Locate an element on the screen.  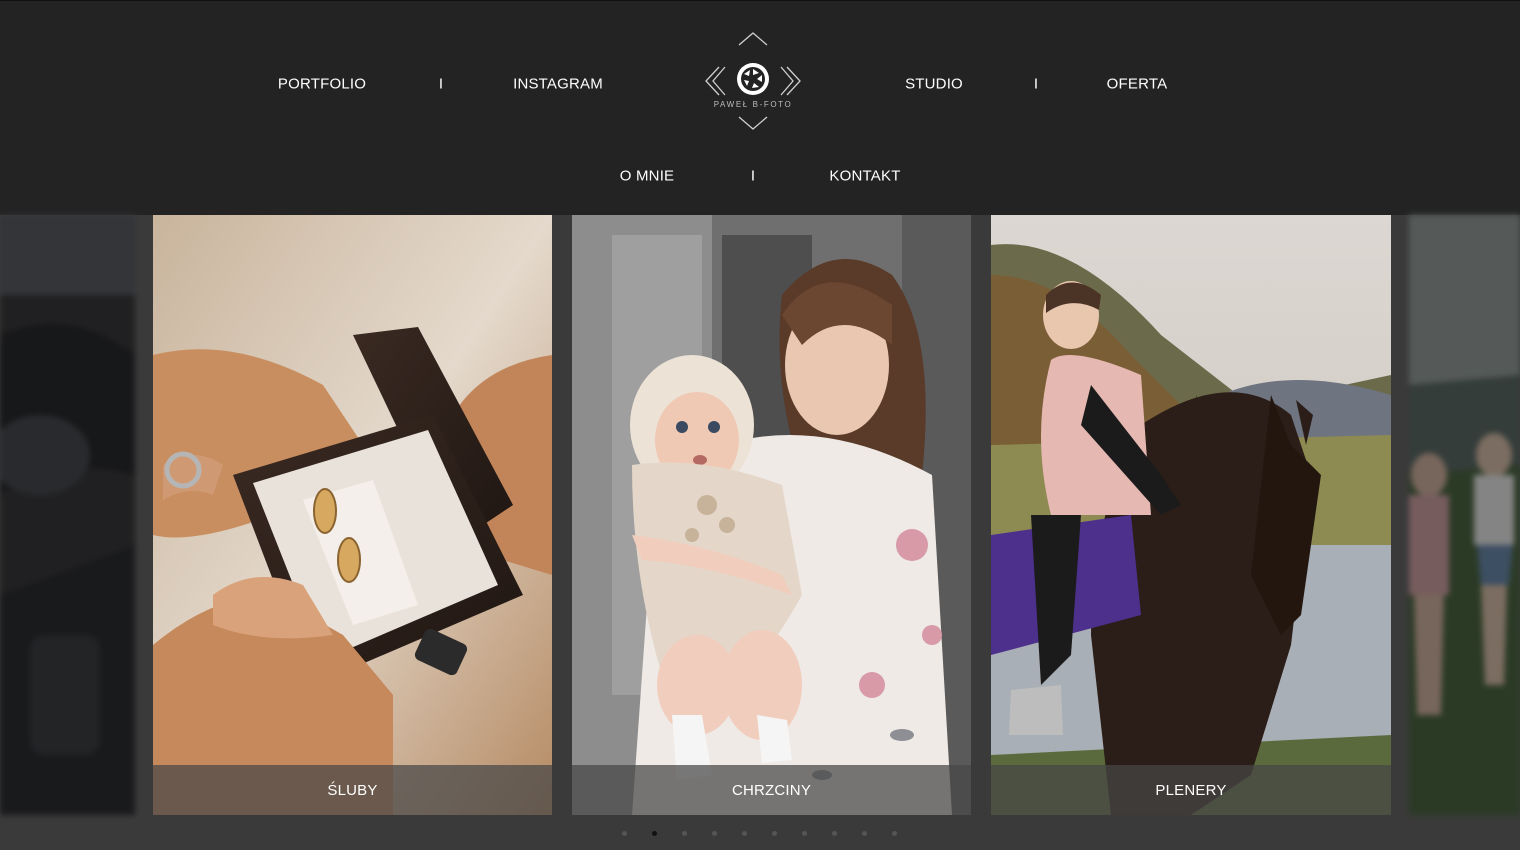
nav-oferta: OFERTA is located at coordinates (1137, 84).